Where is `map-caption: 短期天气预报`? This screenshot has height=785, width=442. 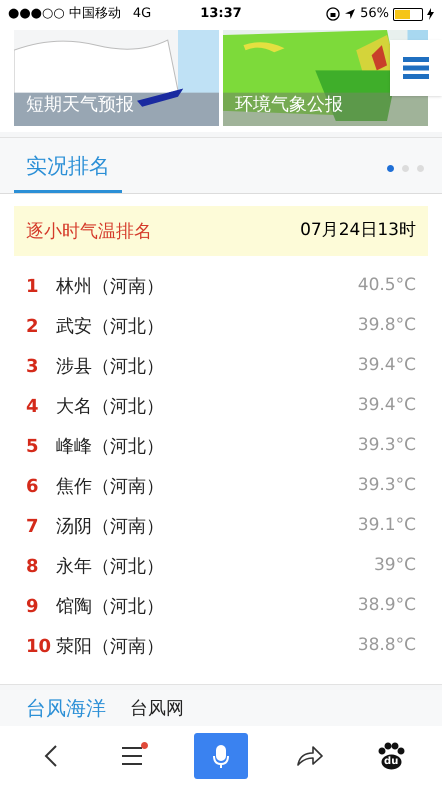
map-caption: 短期天气预报 is located at coordinates (80, 105).